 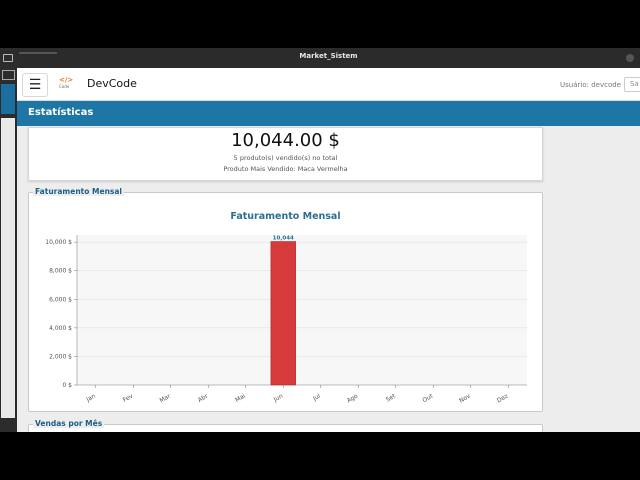 I want to click on y-tick-label: 4,000 $, so click(x=60, y=328).